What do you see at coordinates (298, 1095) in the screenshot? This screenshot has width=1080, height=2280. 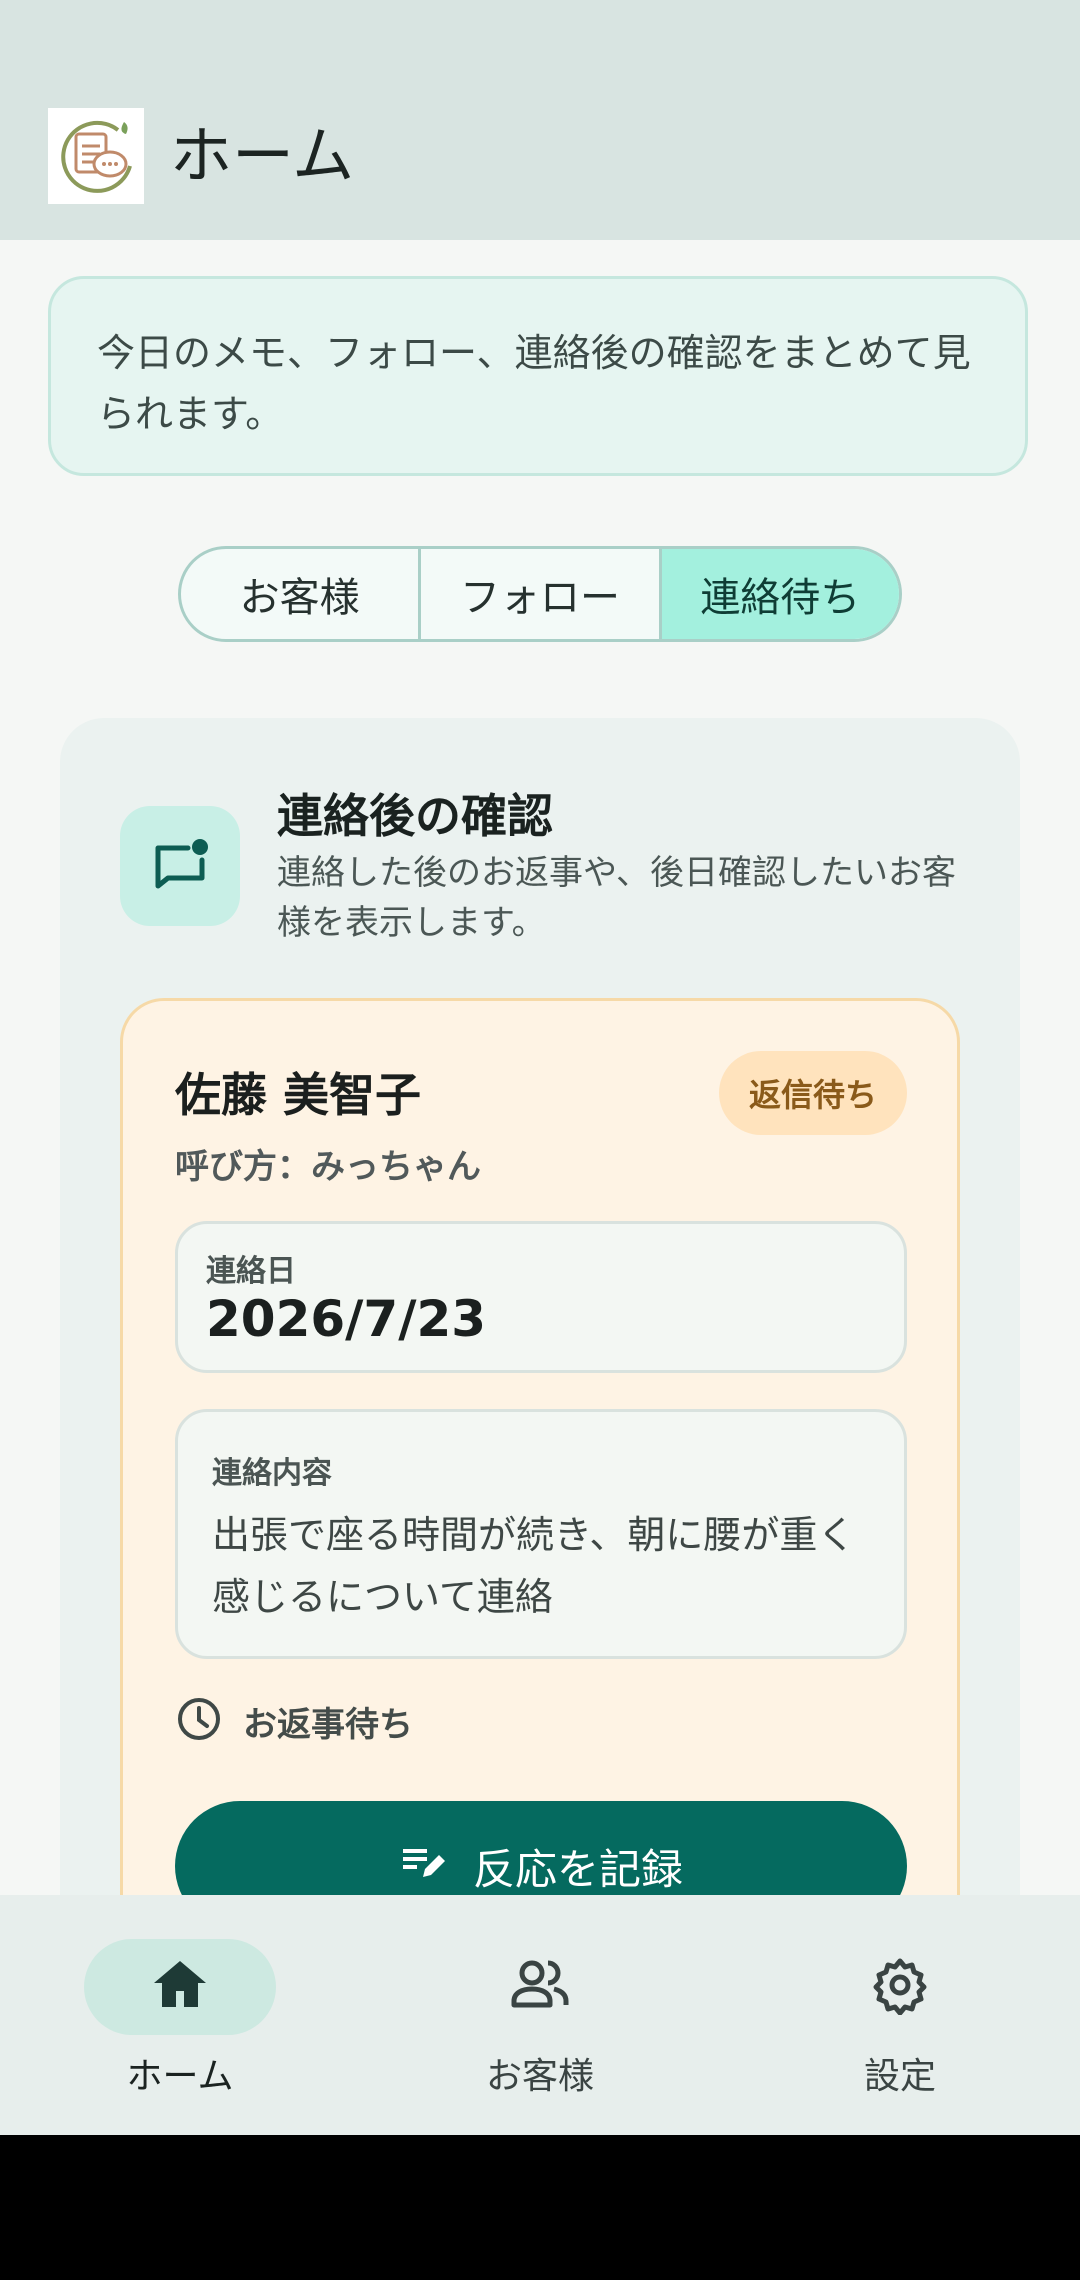 I see `customer-name: 佐藤 美智子` at bounding box center [298, 1095].